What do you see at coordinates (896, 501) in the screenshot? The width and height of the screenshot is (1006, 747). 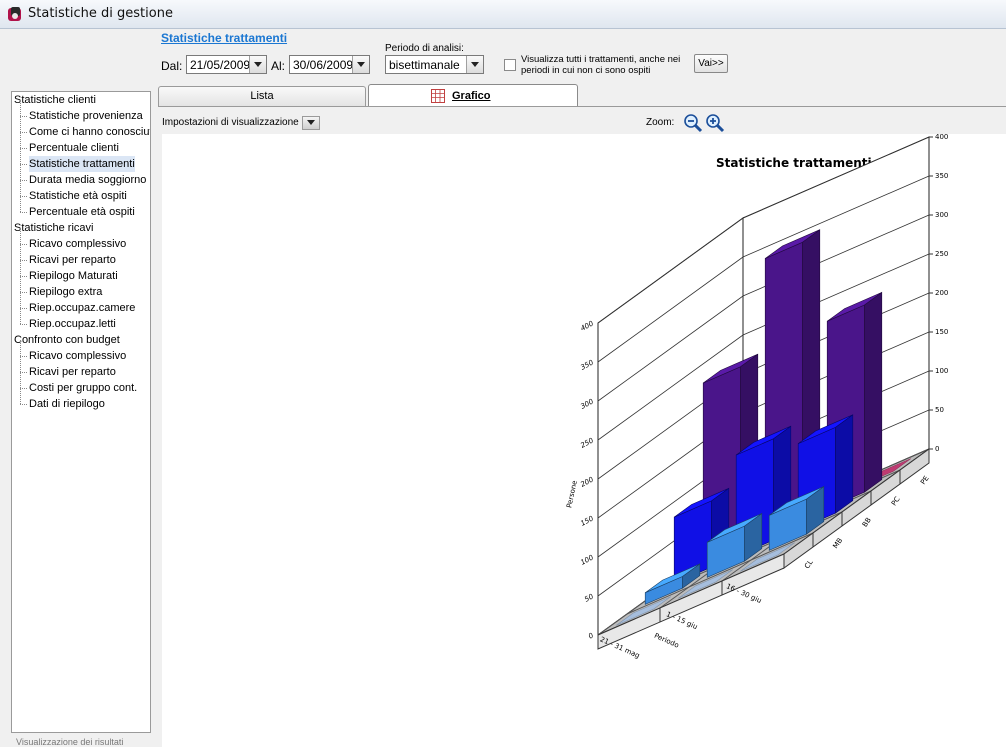 I see `series-label: PC` at bounding box center [896, 501].